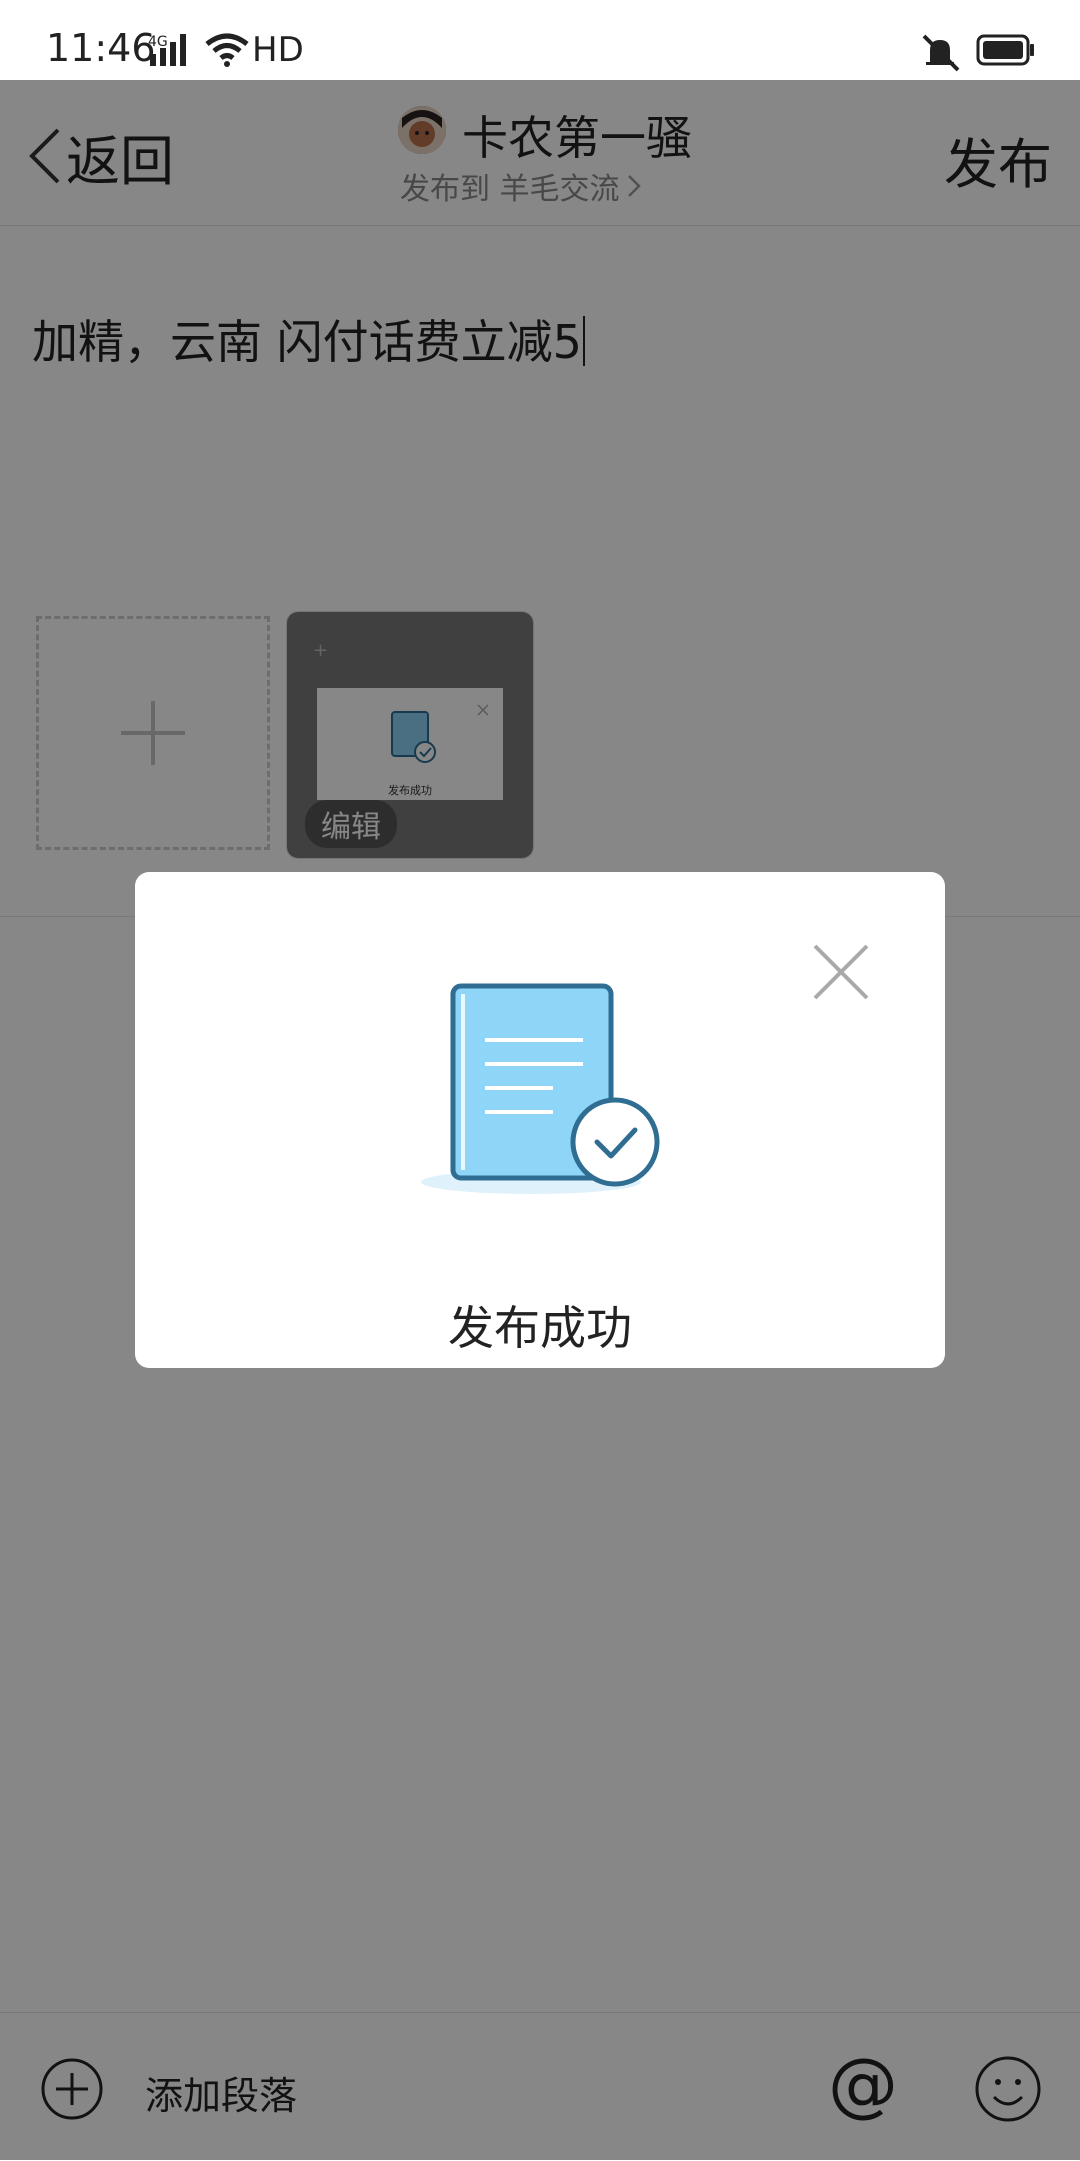 The width and height of the screenshot is (1080, 2161). I want to click on document-success-icon, so click(540, 1088).